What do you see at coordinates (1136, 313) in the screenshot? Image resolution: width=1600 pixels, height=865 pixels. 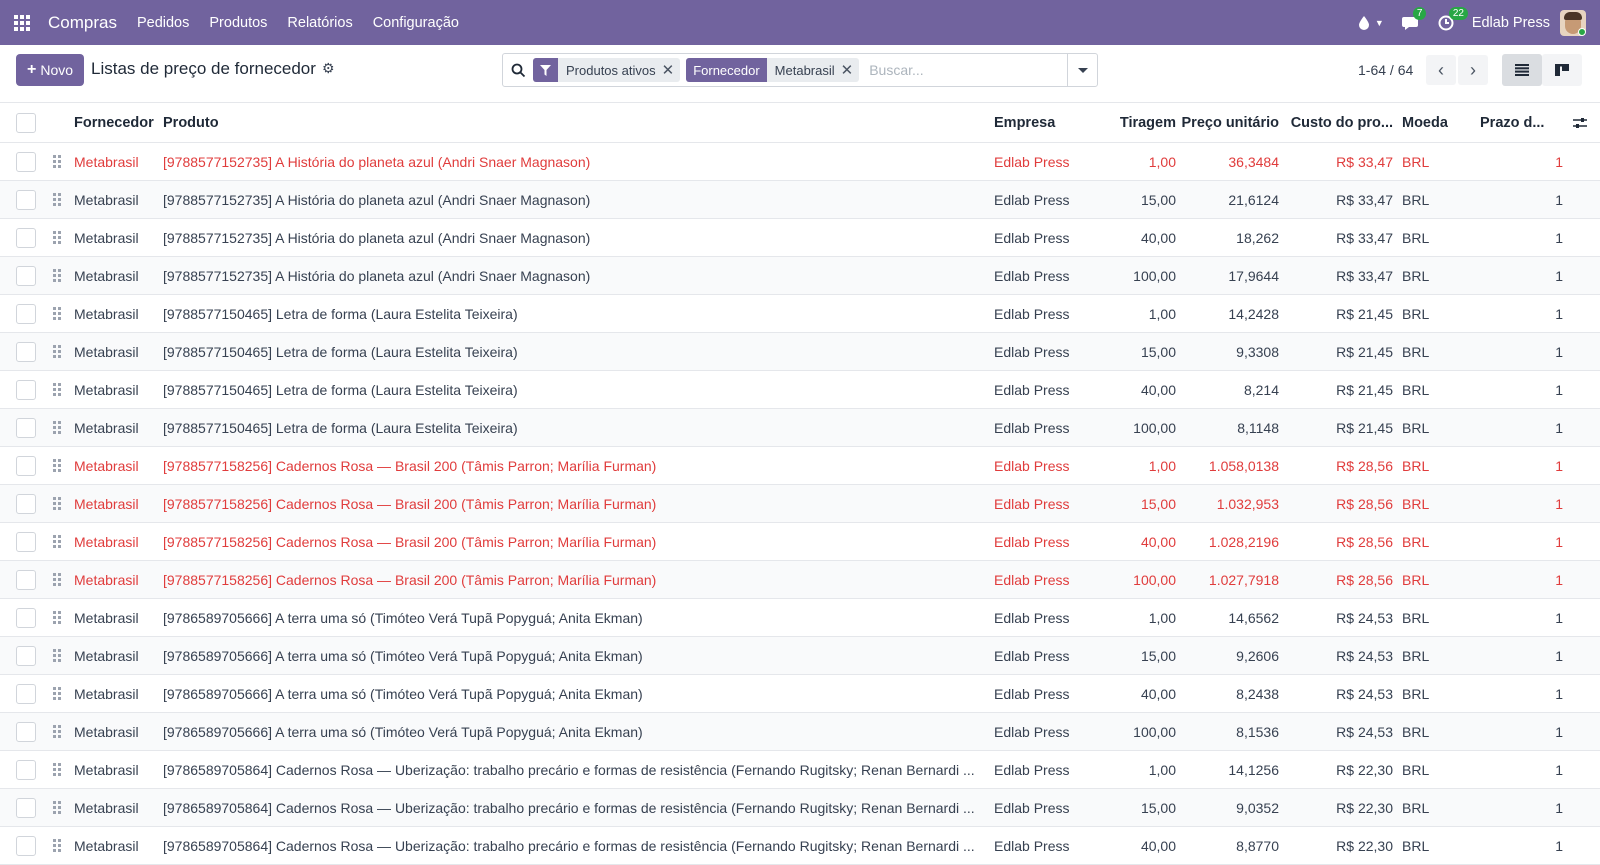 I see `cell-tiragem: 1,00` at bounding box center [1136, 313].